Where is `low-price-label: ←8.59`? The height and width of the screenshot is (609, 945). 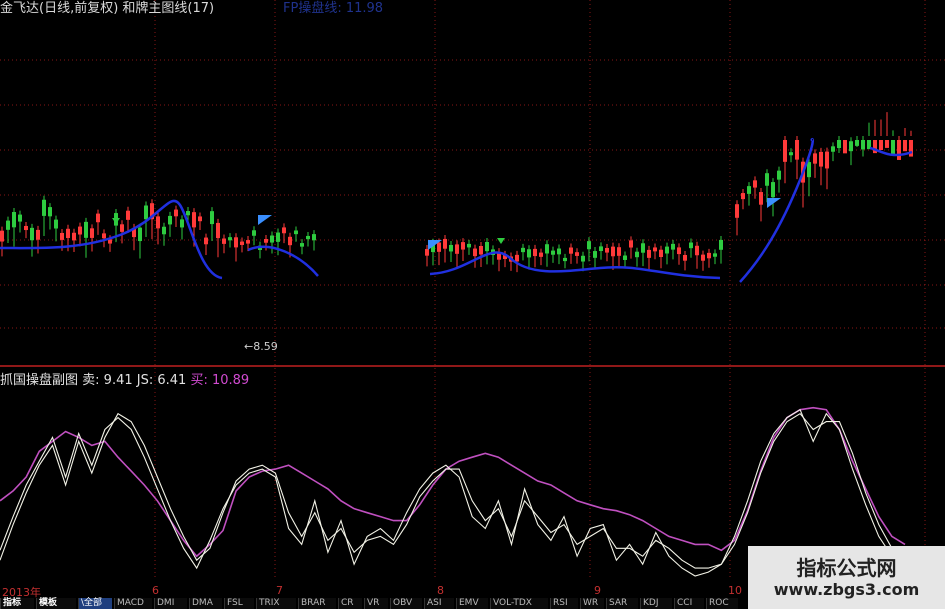 low-price-label: ←8.59 is located at coordinates (261, 346).